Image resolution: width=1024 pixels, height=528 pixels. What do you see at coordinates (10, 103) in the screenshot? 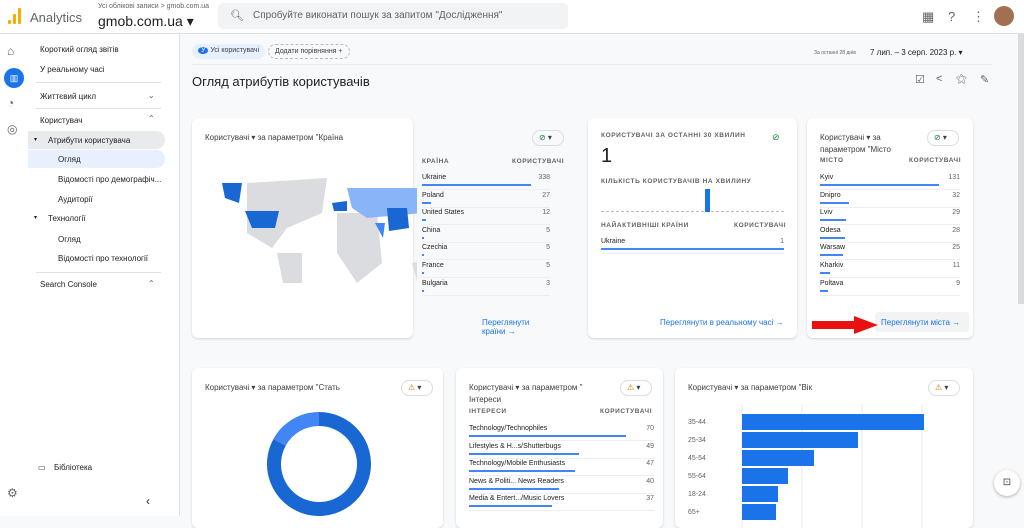
I see `explore-icon: ◔` at bounding box center [10, 103].